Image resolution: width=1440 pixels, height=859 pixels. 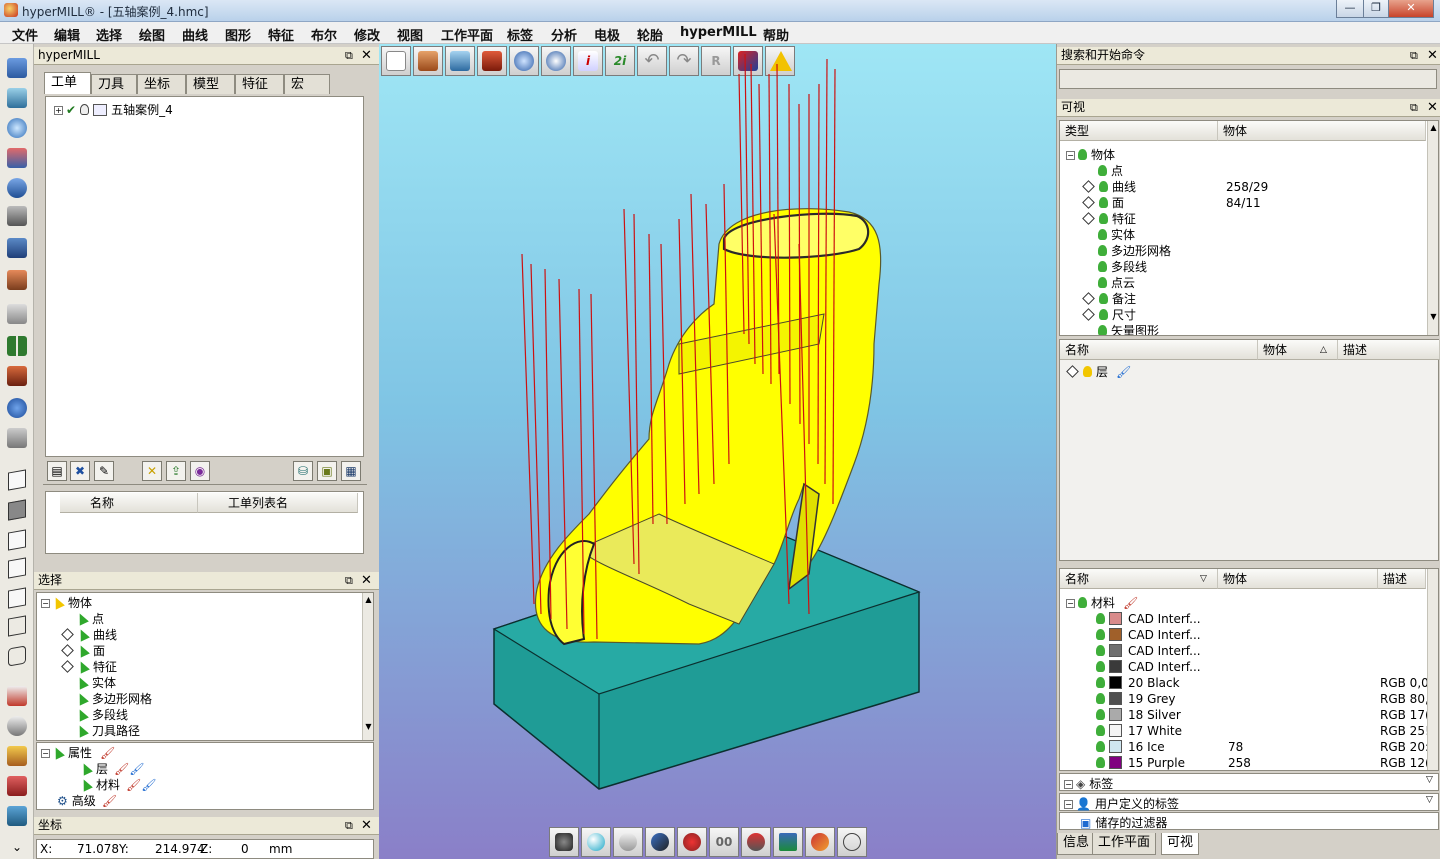 What do you see at coordinates (17, 248) in the screenshot?
I see `boot-icon` at bounding box center [17, 248].